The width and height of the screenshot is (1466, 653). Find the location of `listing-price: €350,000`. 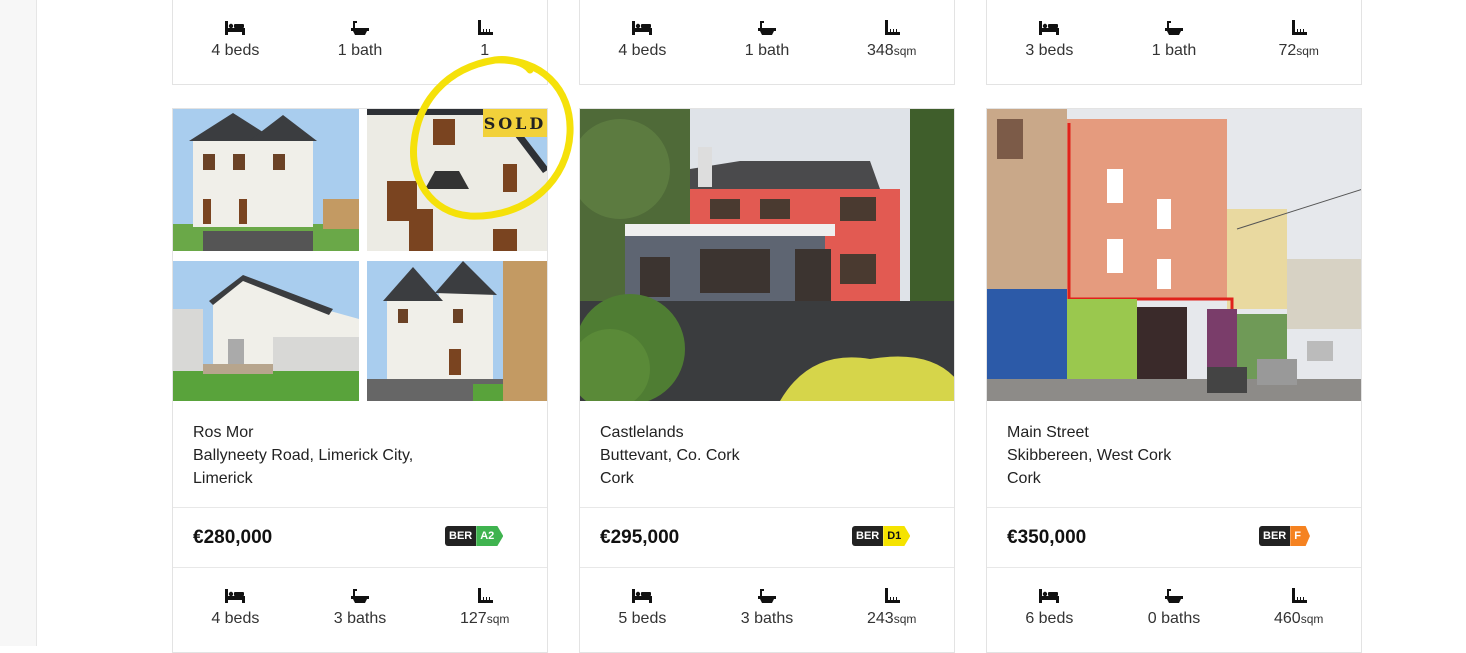

listing-price: €350,000 is located at coordinates (1047, 537).